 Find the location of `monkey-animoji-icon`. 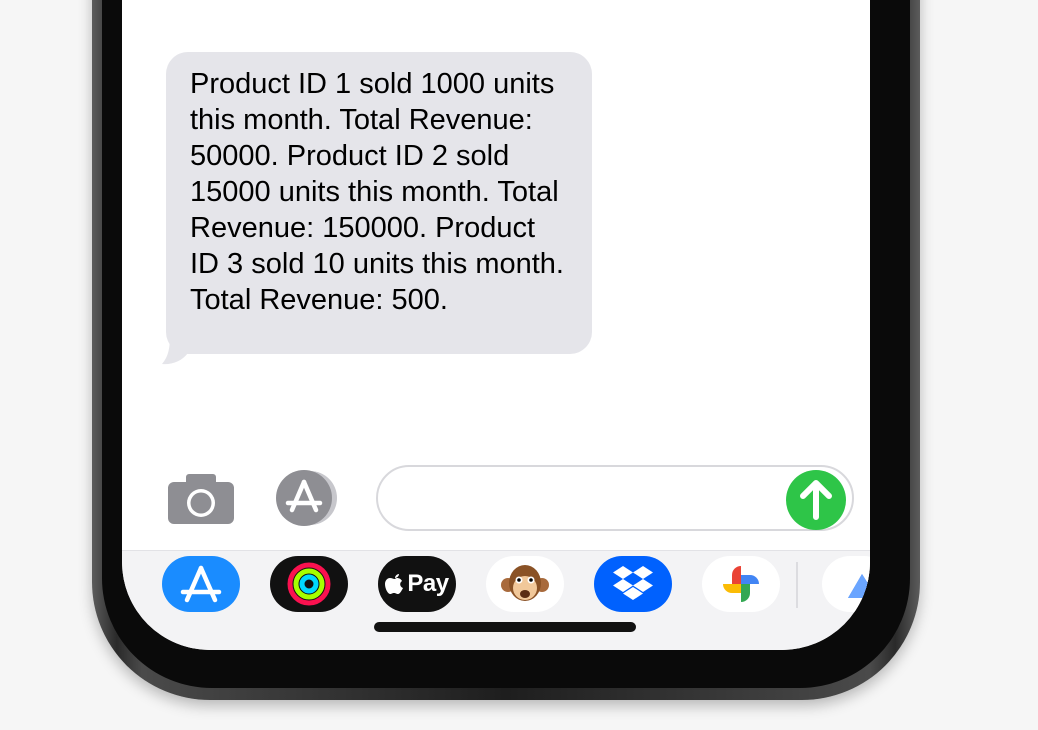

monkey-animoji-icon is located at coordinates (525, 583).